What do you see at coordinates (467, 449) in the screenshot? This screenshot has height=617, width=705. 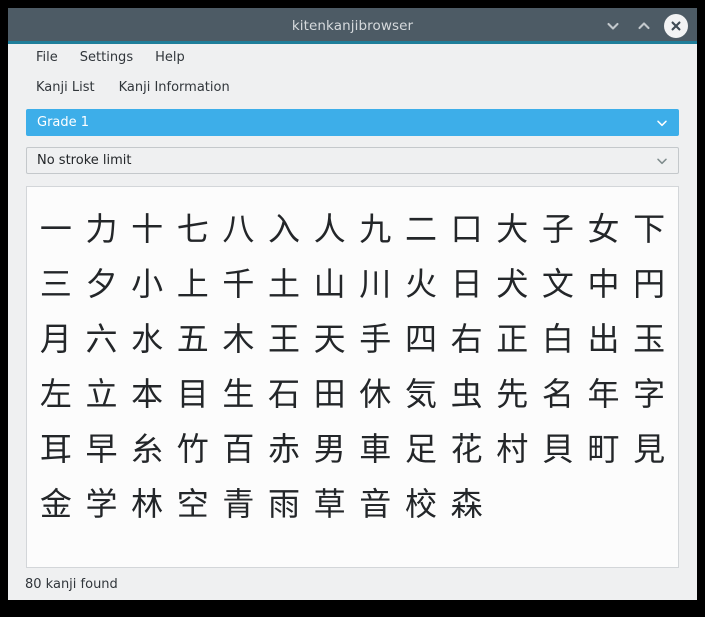 I see `kanji-cell: 花` at bounding box center [467, 449].